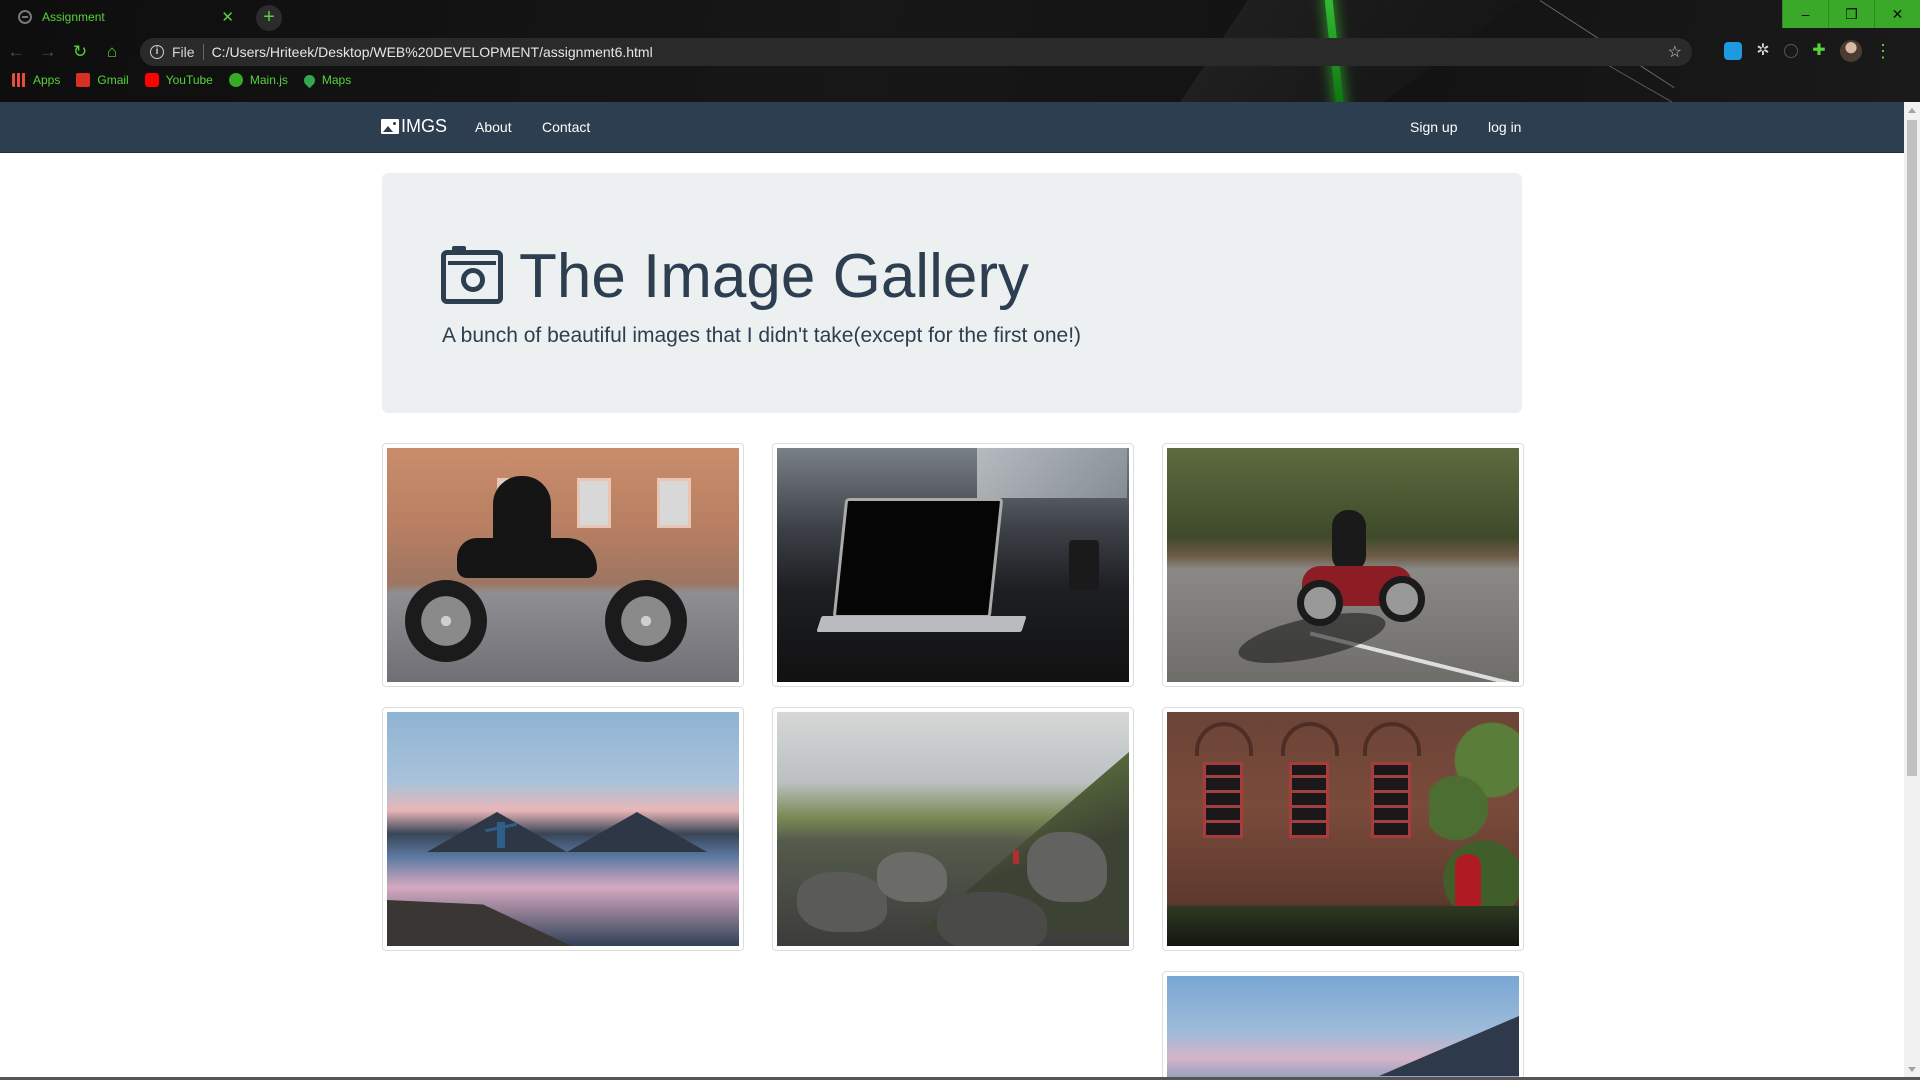  I want to click on rocky-valley-hiker-image, so click(953, 829).